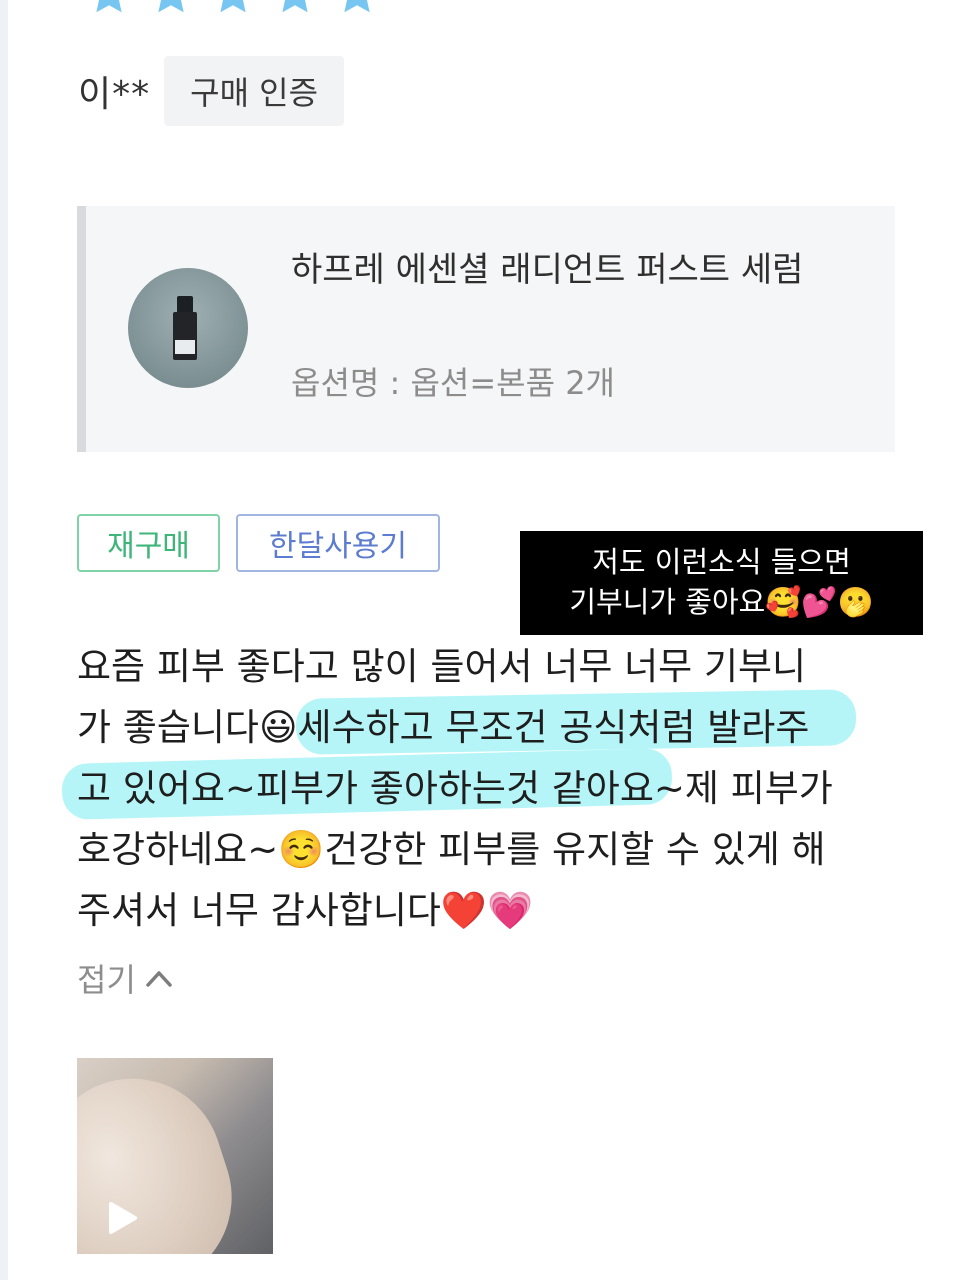  I want to click on review-line: 가 좋습니다😃세수하고 무조건 공식처럼 발라주, so click(443, 727).